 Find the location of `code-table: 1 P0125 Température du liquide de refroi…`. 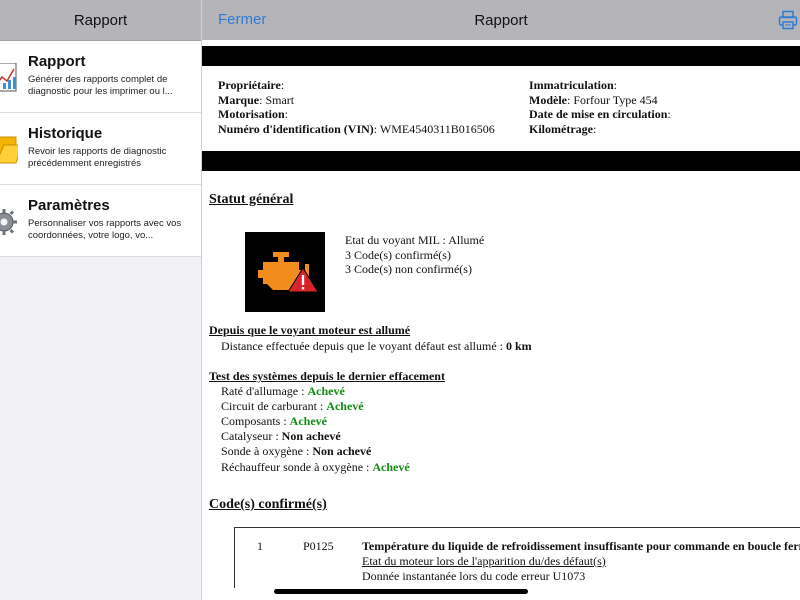

code-table: 1 P0125 Température du liquide de refroi… is located at coordinates (517, 557).